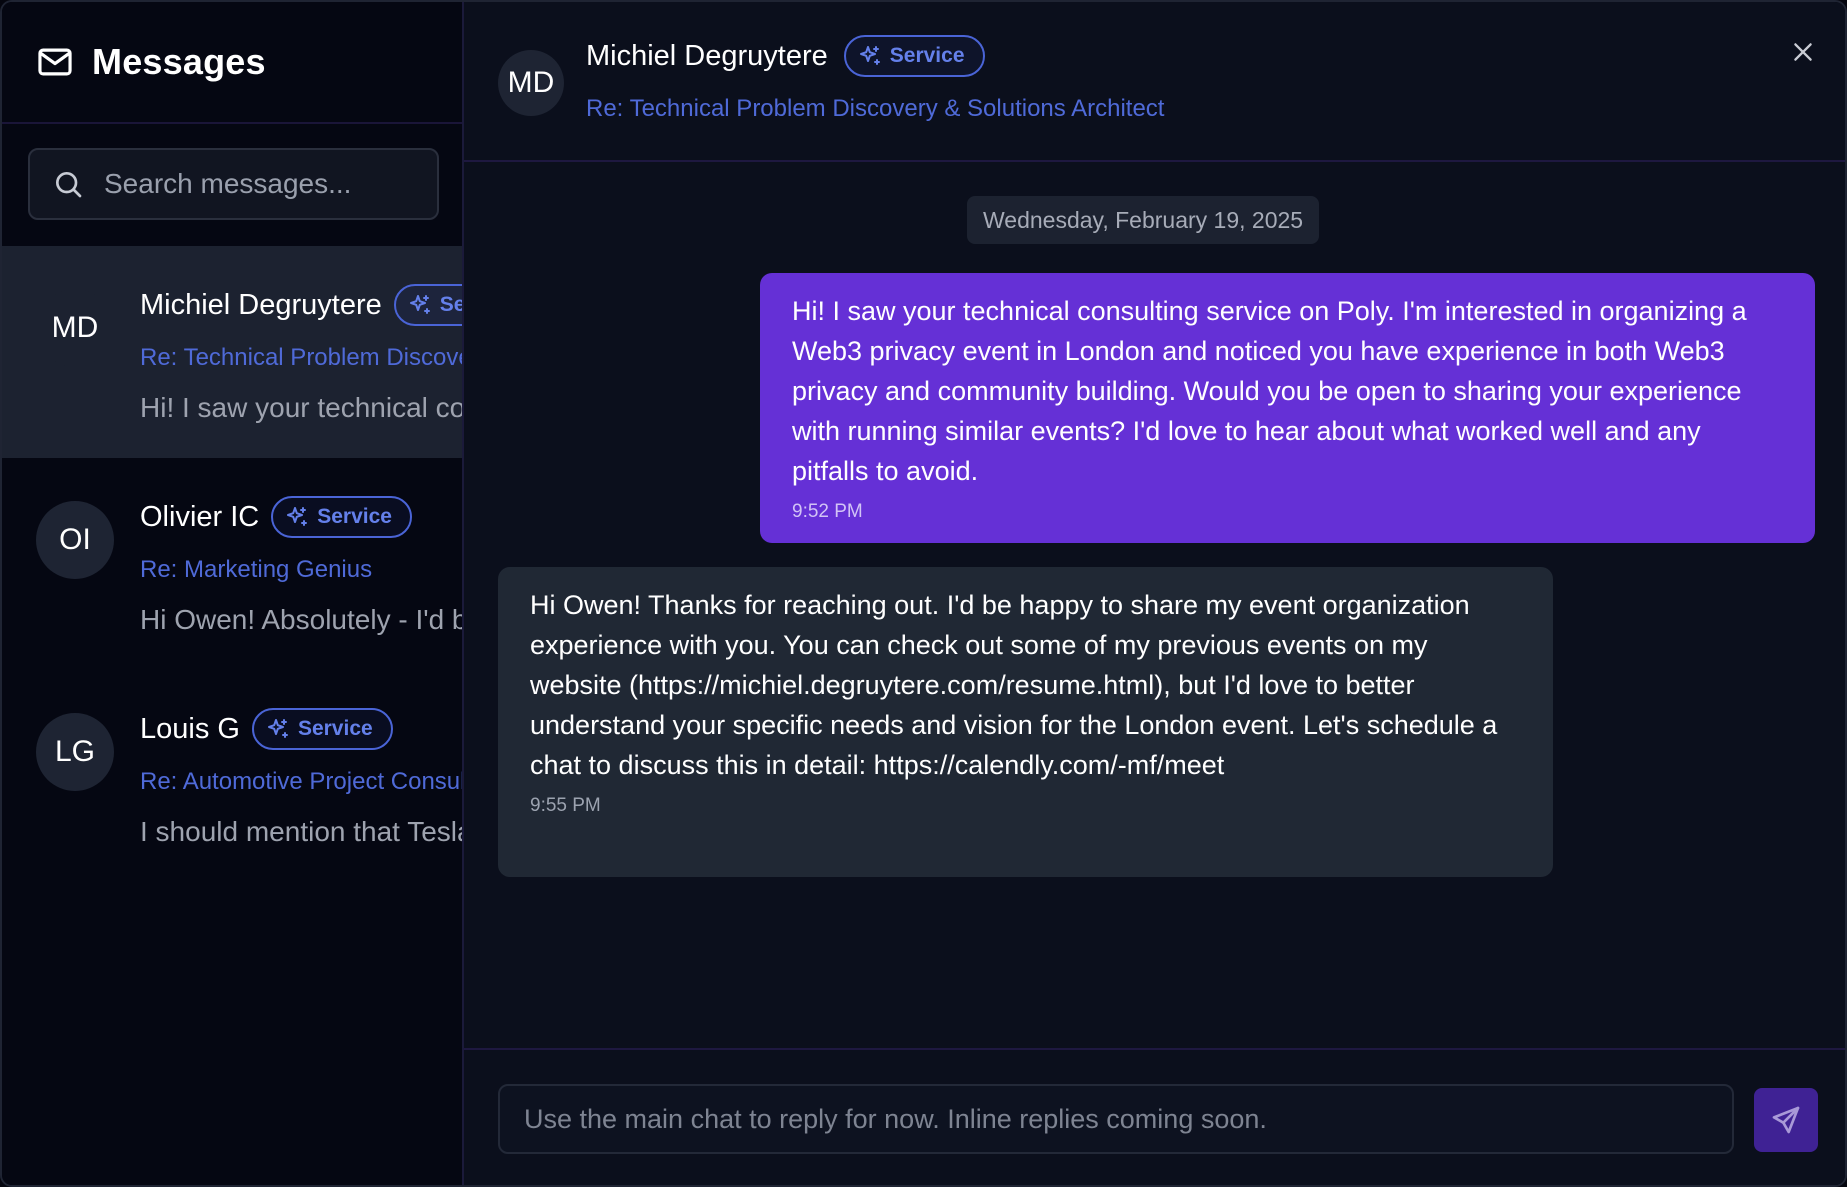 Image resolution: width=1847 pixels, height=1187 pixels. I want to click on conversation-name: Olivier IC, so click(200, 516).